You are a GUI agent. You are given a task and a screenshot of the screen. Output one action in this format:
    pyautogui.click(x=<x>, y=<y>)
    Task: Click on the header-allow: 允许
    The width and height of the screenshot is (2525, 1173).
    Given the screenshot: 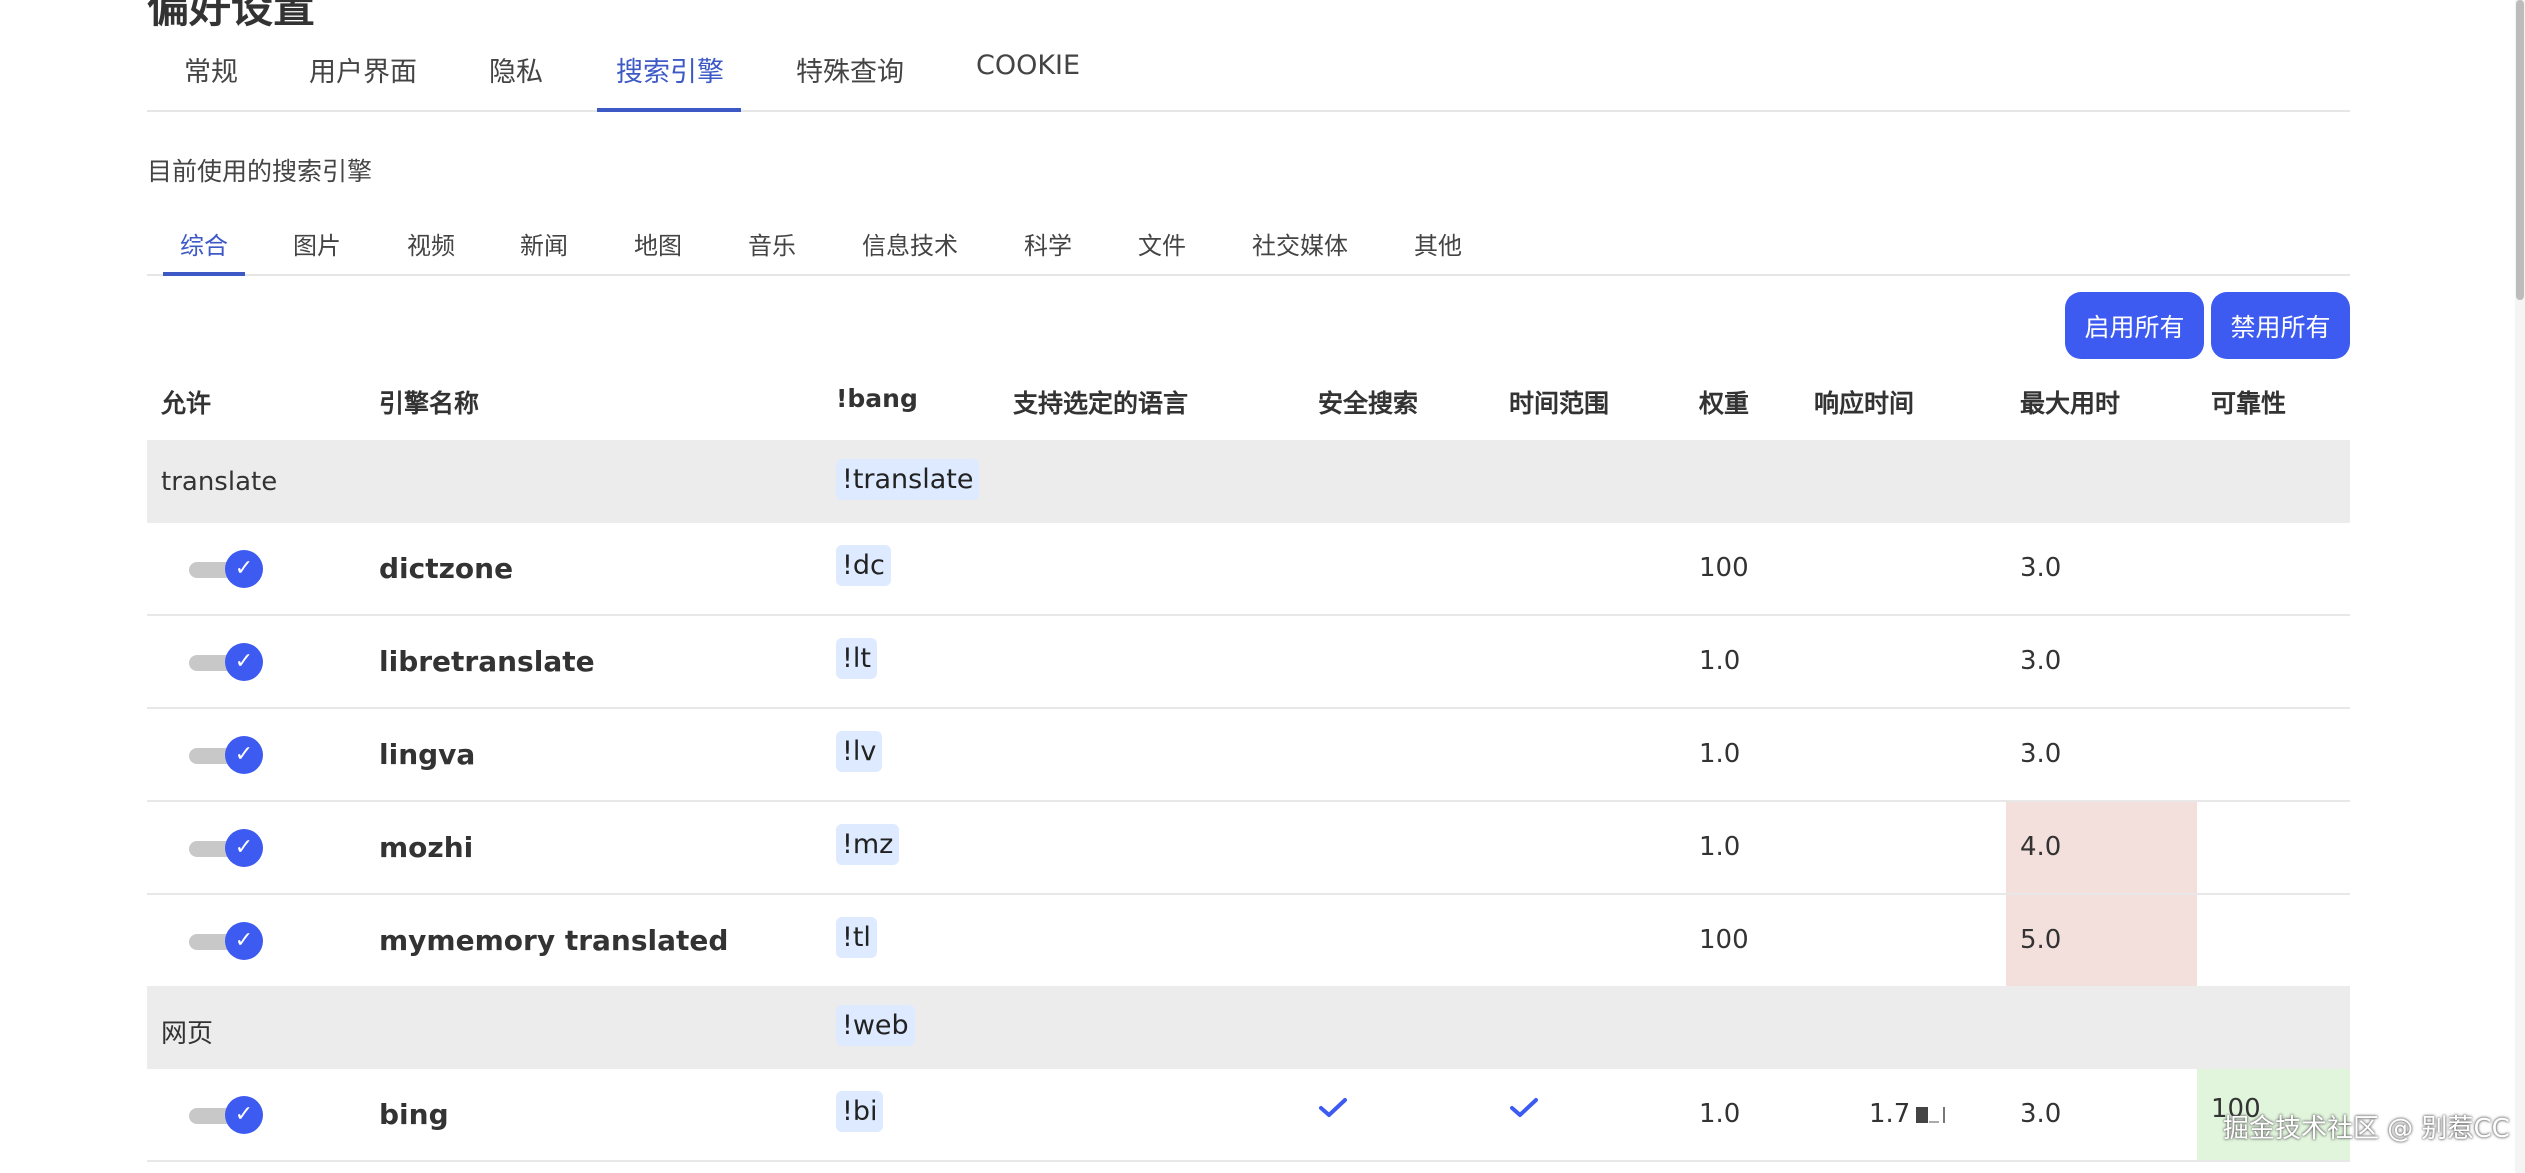 What is the action you would take?
    pyautogui.click(x=186, y=403)
    